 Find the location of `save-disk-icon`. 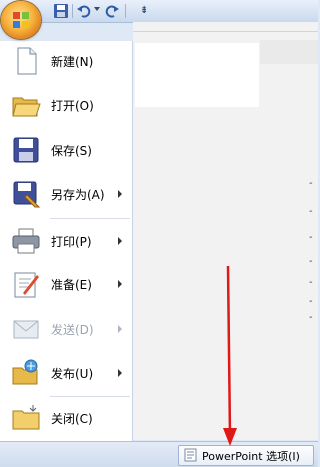

save-disk-icon is located at coordinates (26, 150).